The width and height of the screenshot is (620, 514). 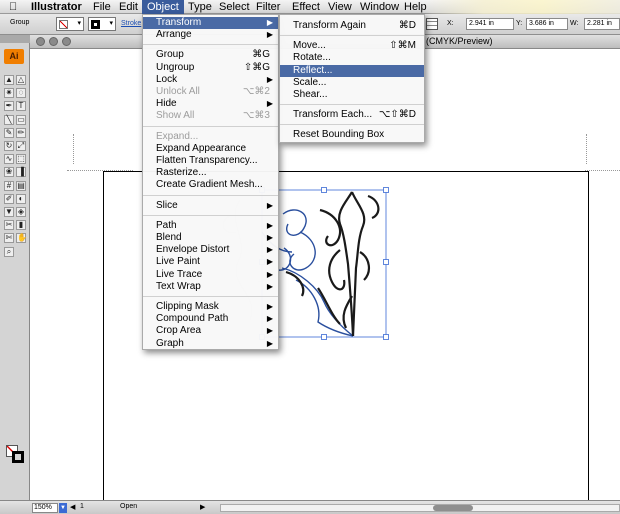 What do you see at coordinates (200, 7) in the screenshot?
I see `menu-type: Type` at bounding box center [200, 7].